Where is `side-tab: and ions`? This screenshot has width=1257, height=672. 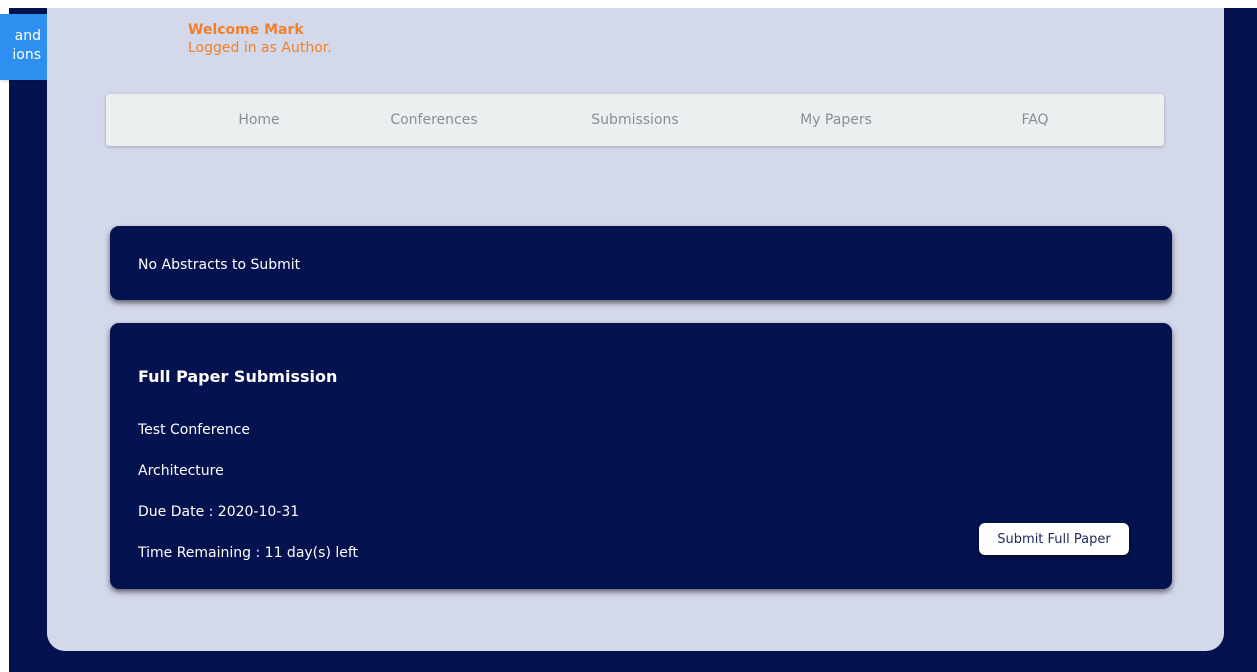 side-tab: and ions is located at coordinates (25, 47).